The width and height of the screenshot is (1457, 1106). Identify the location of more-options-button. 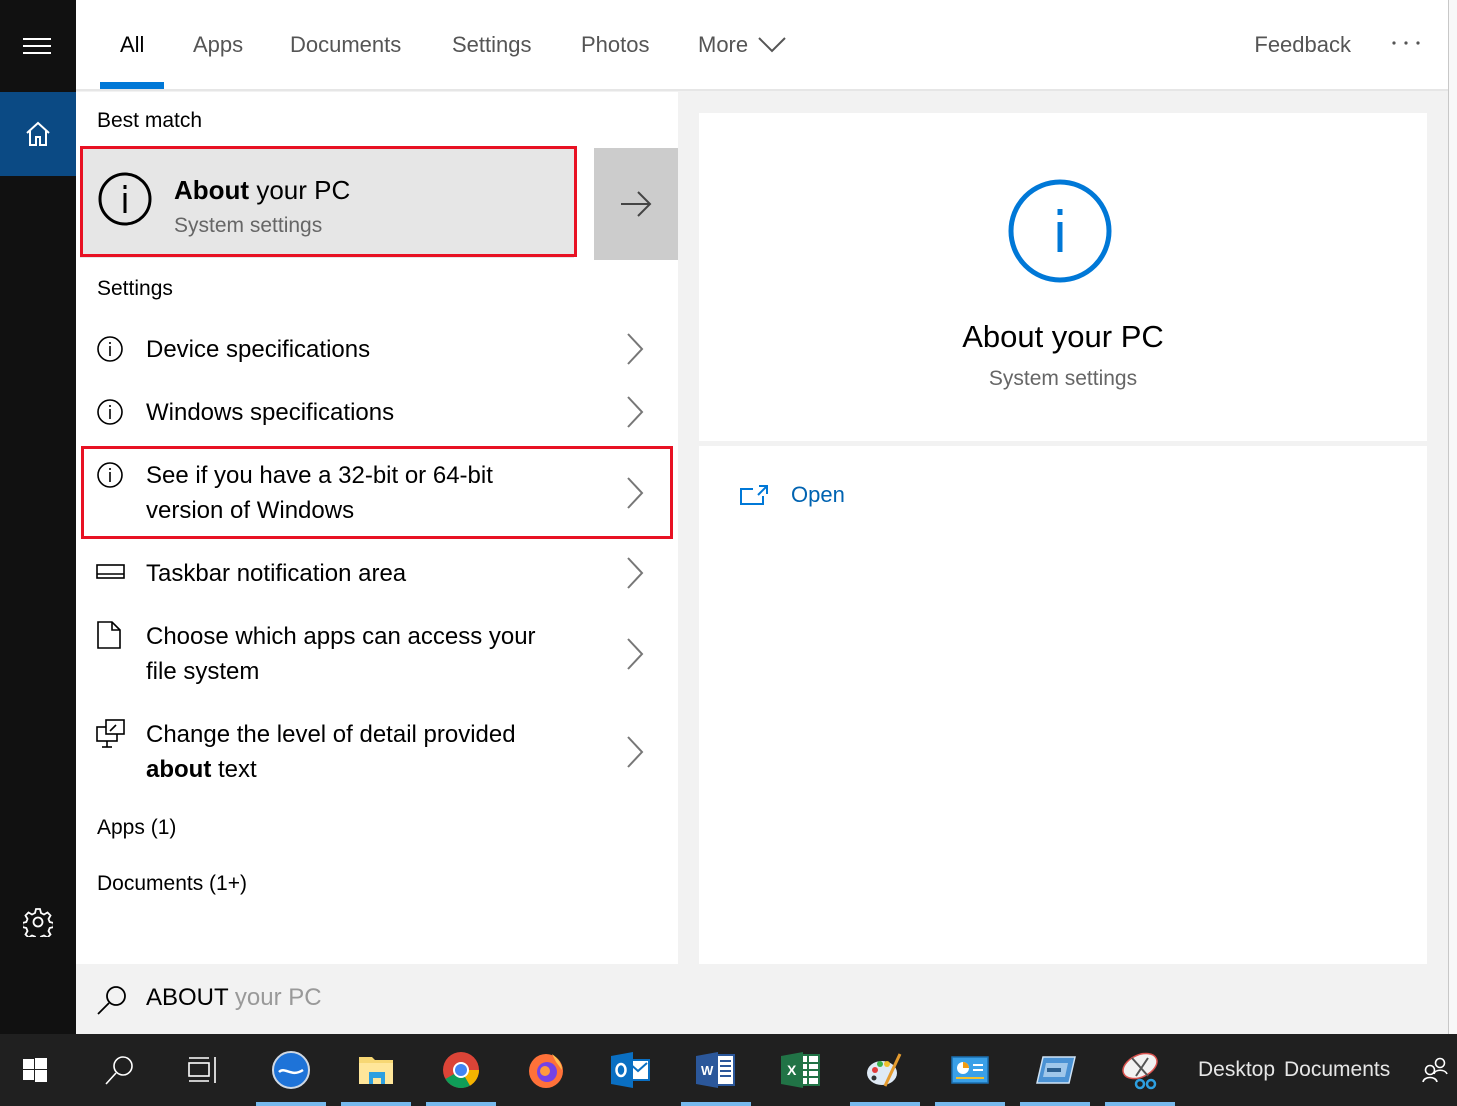
(1406, 43).